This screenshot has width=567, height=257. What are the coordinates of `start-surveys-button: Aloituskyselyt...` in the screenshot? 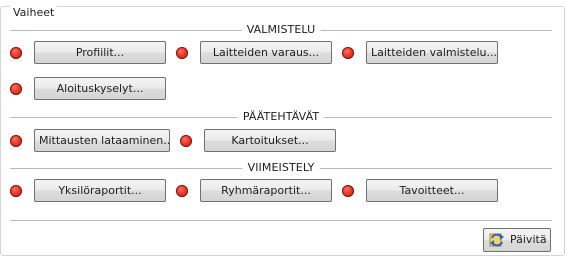 It's located at (100, 88).